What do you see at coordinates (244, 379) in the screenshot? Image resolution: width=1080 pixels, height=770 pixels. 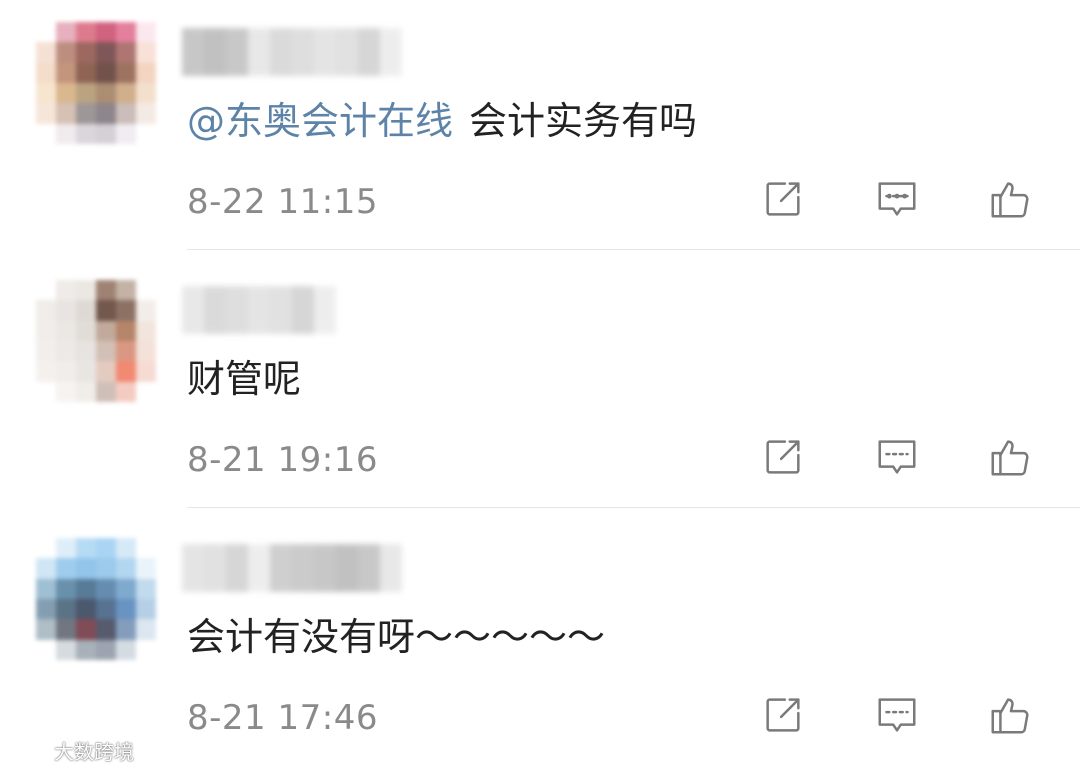 I see `comment-content: 财管呢` at bounding box center [244, 379].